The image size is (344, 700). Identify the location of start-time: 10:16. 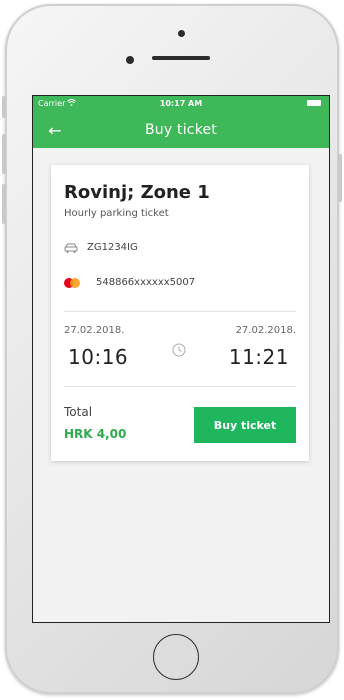
(98, 357).